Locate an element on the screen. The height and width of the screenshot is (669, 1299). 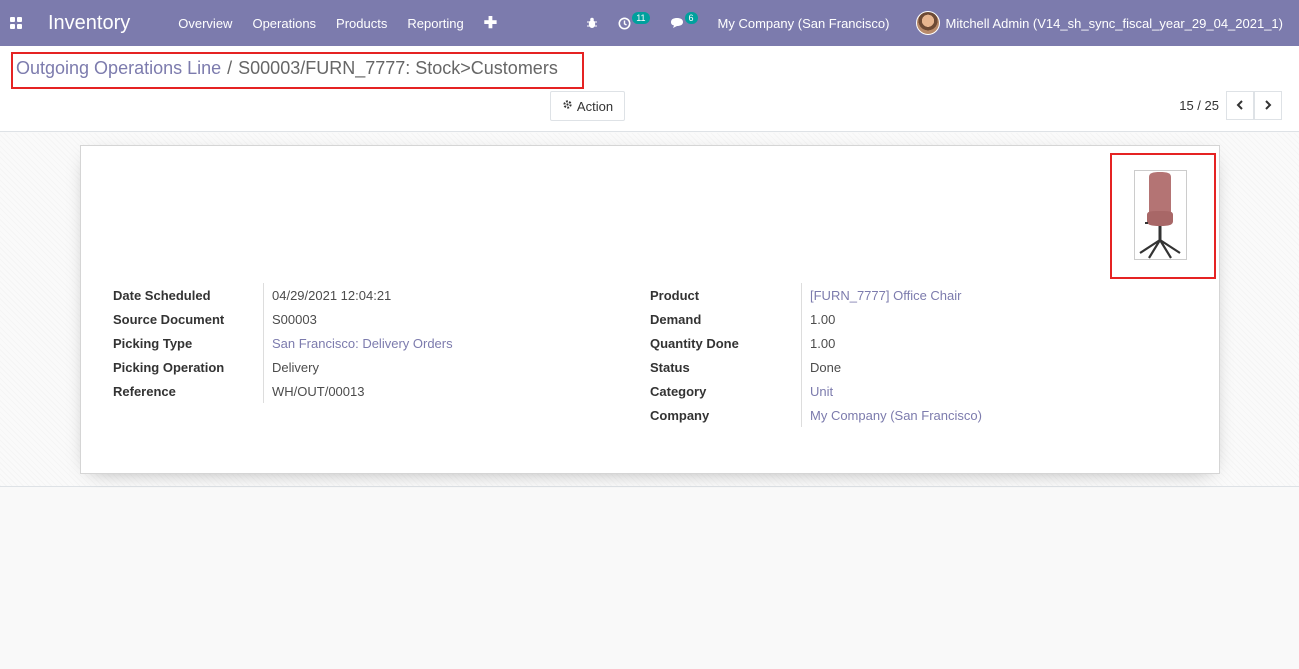
field-product: Product [FURN_7777] Office Chair is located at coordinates (816, 295).